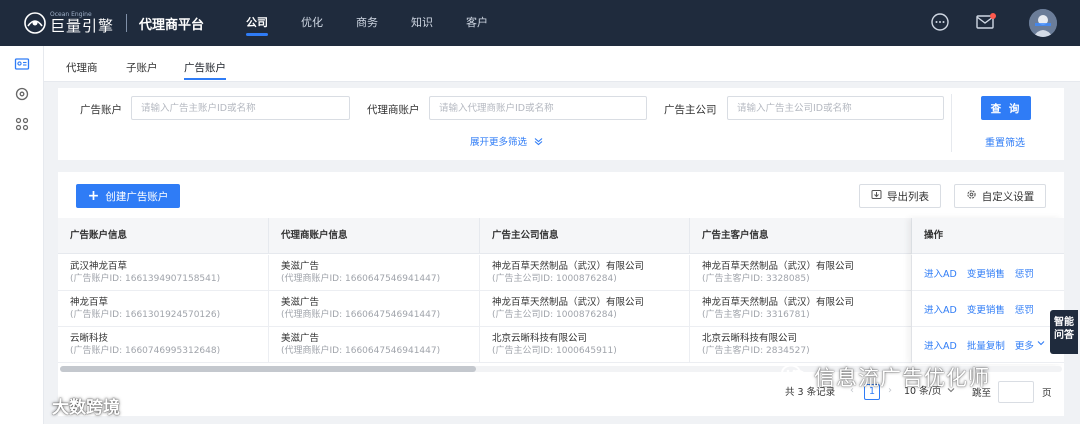 The height and width of the screenshot is (424, 1080). Describe the element at coordinates (801, 345) in the screenshot. I see `cell-advertiser-customer: 北京云晰科技有限公司 (广告主客户ID: 2834527)` at that location.